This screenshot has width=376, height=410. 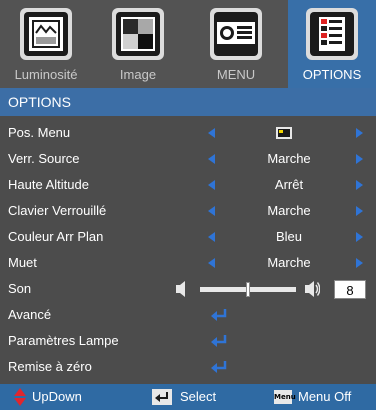 I want to click on tab-image: Image, so click(x=138, y=44).